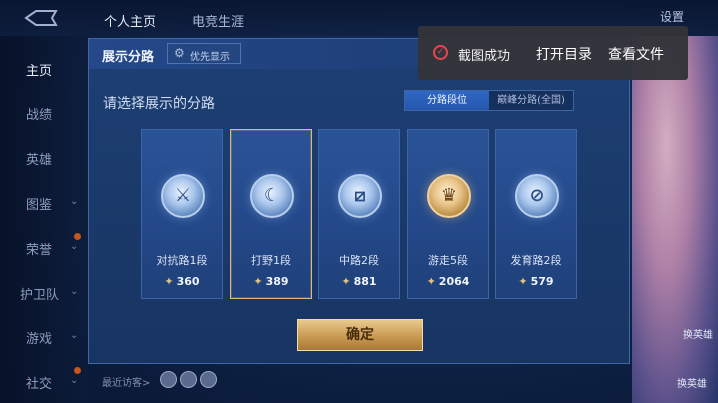 This screenshot has width=718, height=403. I want to click on mid-lane-icon: ⧄, so click(360, 196).